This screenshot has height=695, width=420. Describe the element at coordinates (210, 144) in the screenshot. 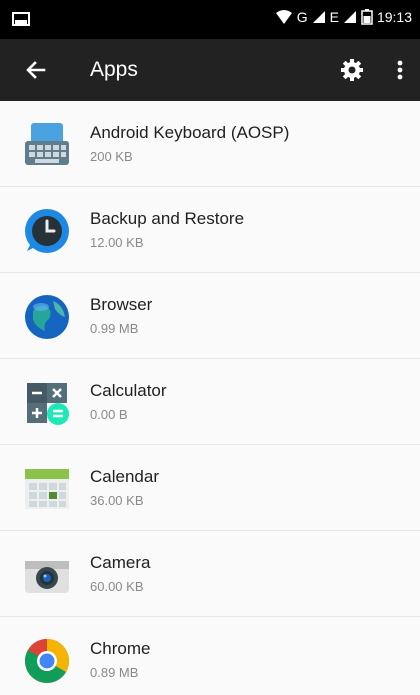

I see `list-item-android-keyboard: Android Keyboard (AOSP) 200 KB` at that location.